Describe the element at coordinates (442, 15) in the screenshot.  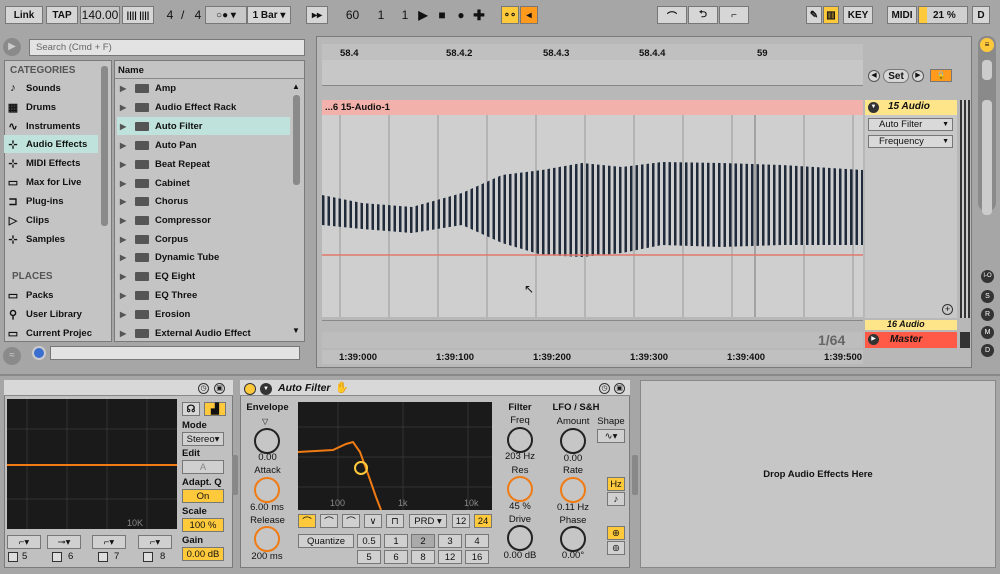
I see `stop-icon: ■` at that location.